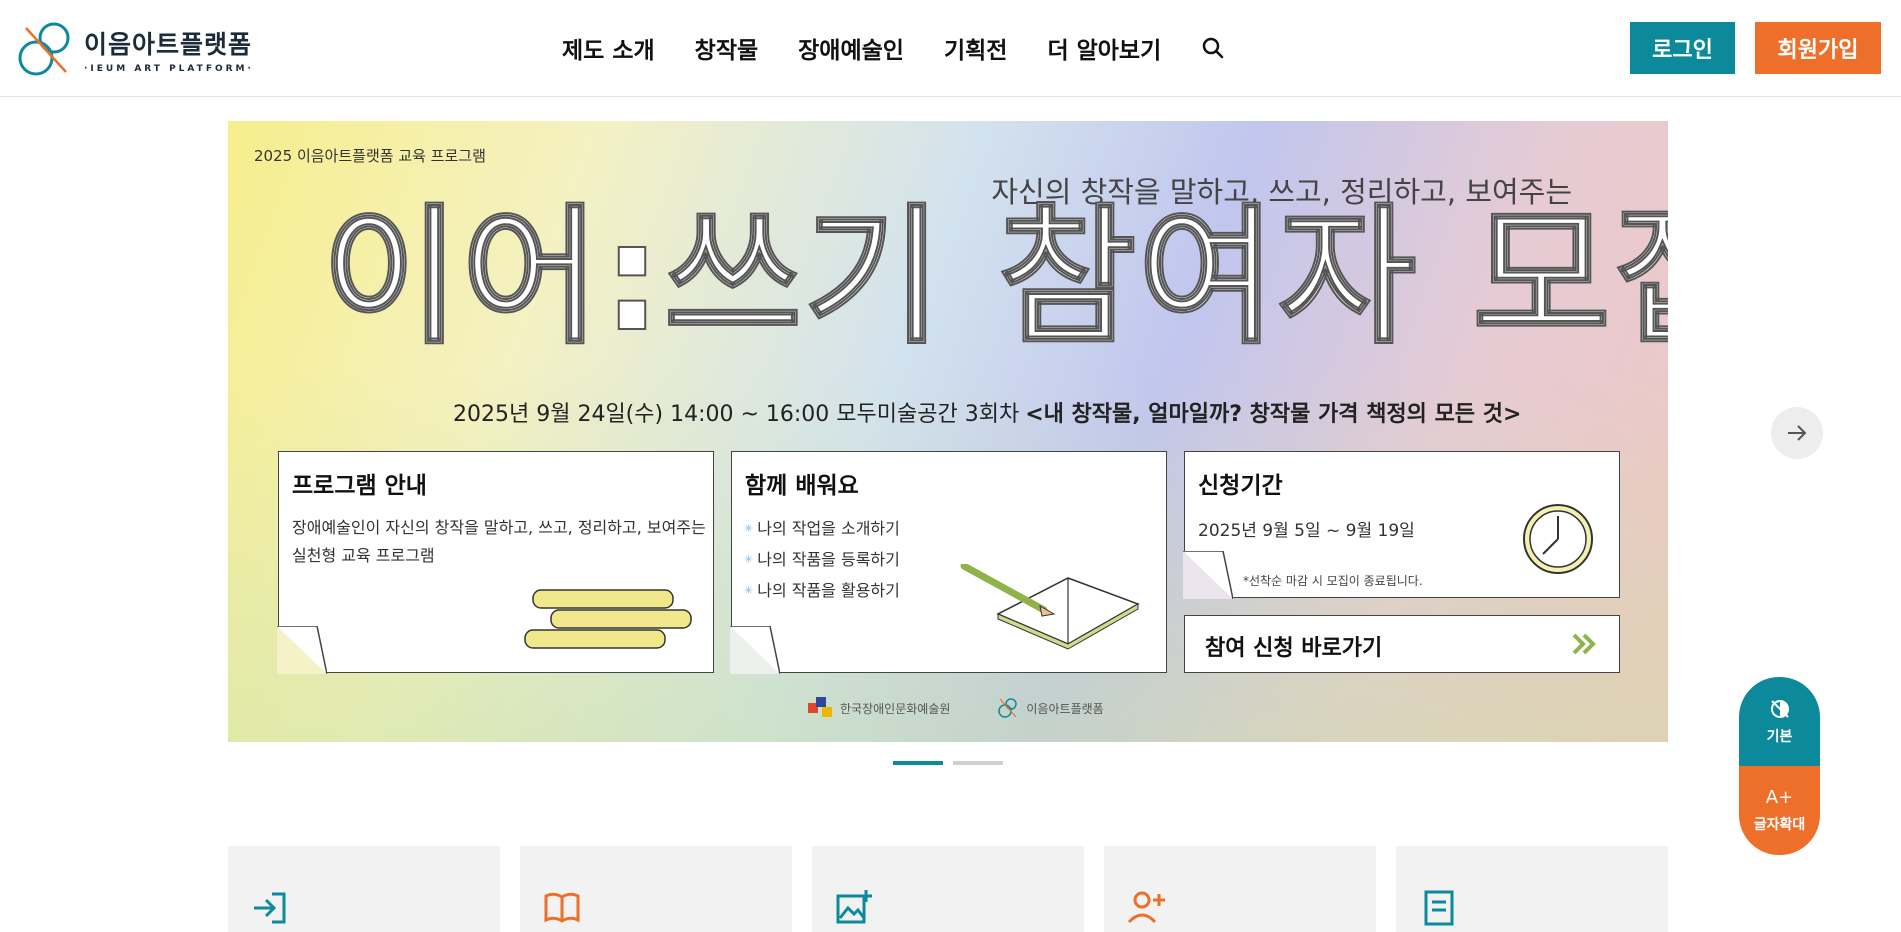 This screenshot has height=932, width=1901. Describe the element at coordinates (1779, 797) in the screenshot. I see `text-zoom-icon: A+` at that location.